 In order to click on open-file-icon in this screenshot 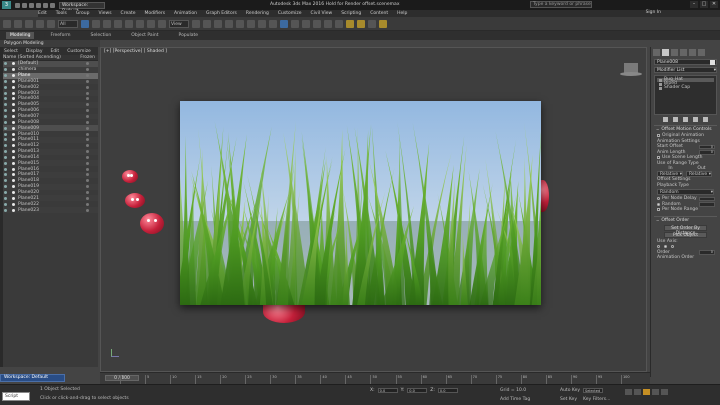, I will do `click(24, 5)`.